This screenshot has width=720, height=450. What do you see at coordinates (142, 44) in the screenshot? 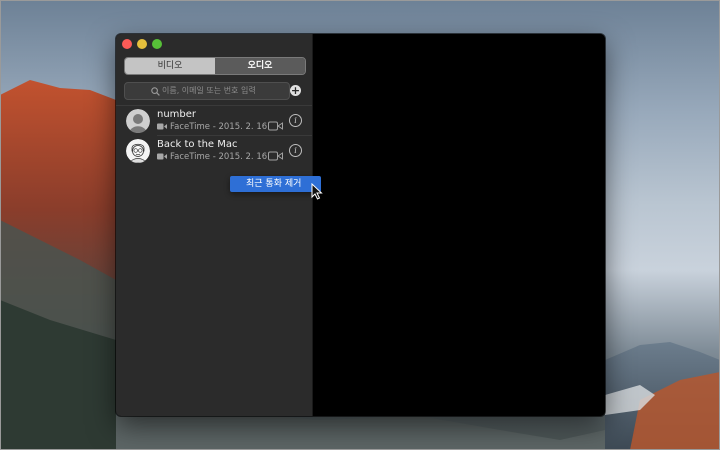
I see `minimize-button` at bounding box center [142, 44].